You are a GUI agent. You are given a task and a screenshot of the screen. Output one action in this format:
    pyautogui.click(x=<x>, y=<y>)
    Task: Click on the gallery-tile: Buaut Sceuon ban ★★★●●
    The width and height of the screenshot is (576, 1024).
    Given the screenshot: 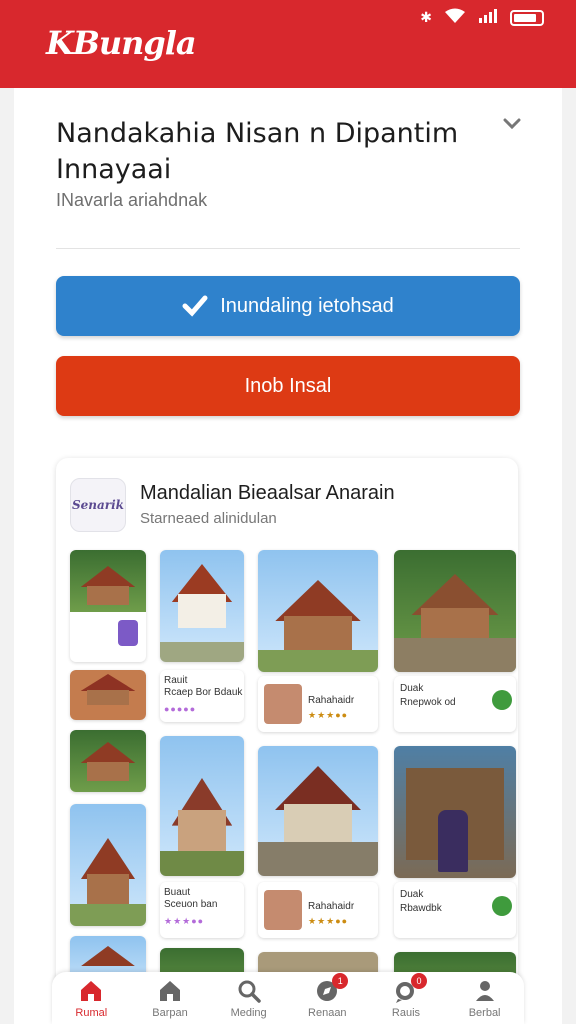 What is the action you would take?
    pyautogui.click(x=202, y=910)
    